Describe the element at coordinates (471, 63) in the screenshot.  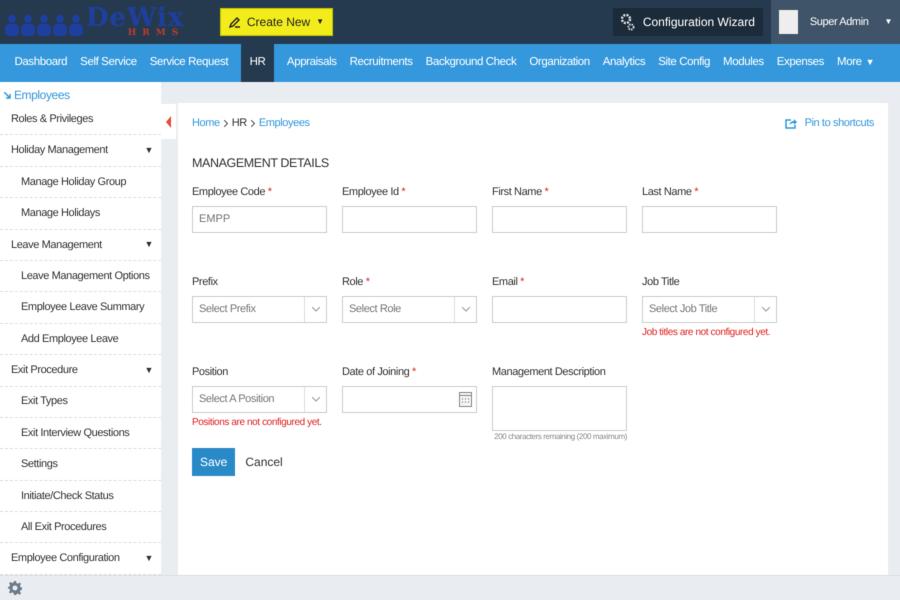
I see `nav-tab: Background Check` at that location.